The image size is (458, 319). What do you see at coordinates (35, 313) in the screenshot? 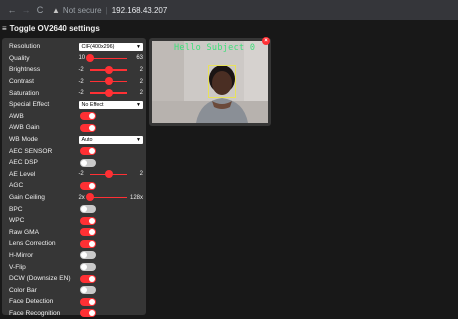
I see `setting-label: Face Recognition` at bounding box center [35, 313].